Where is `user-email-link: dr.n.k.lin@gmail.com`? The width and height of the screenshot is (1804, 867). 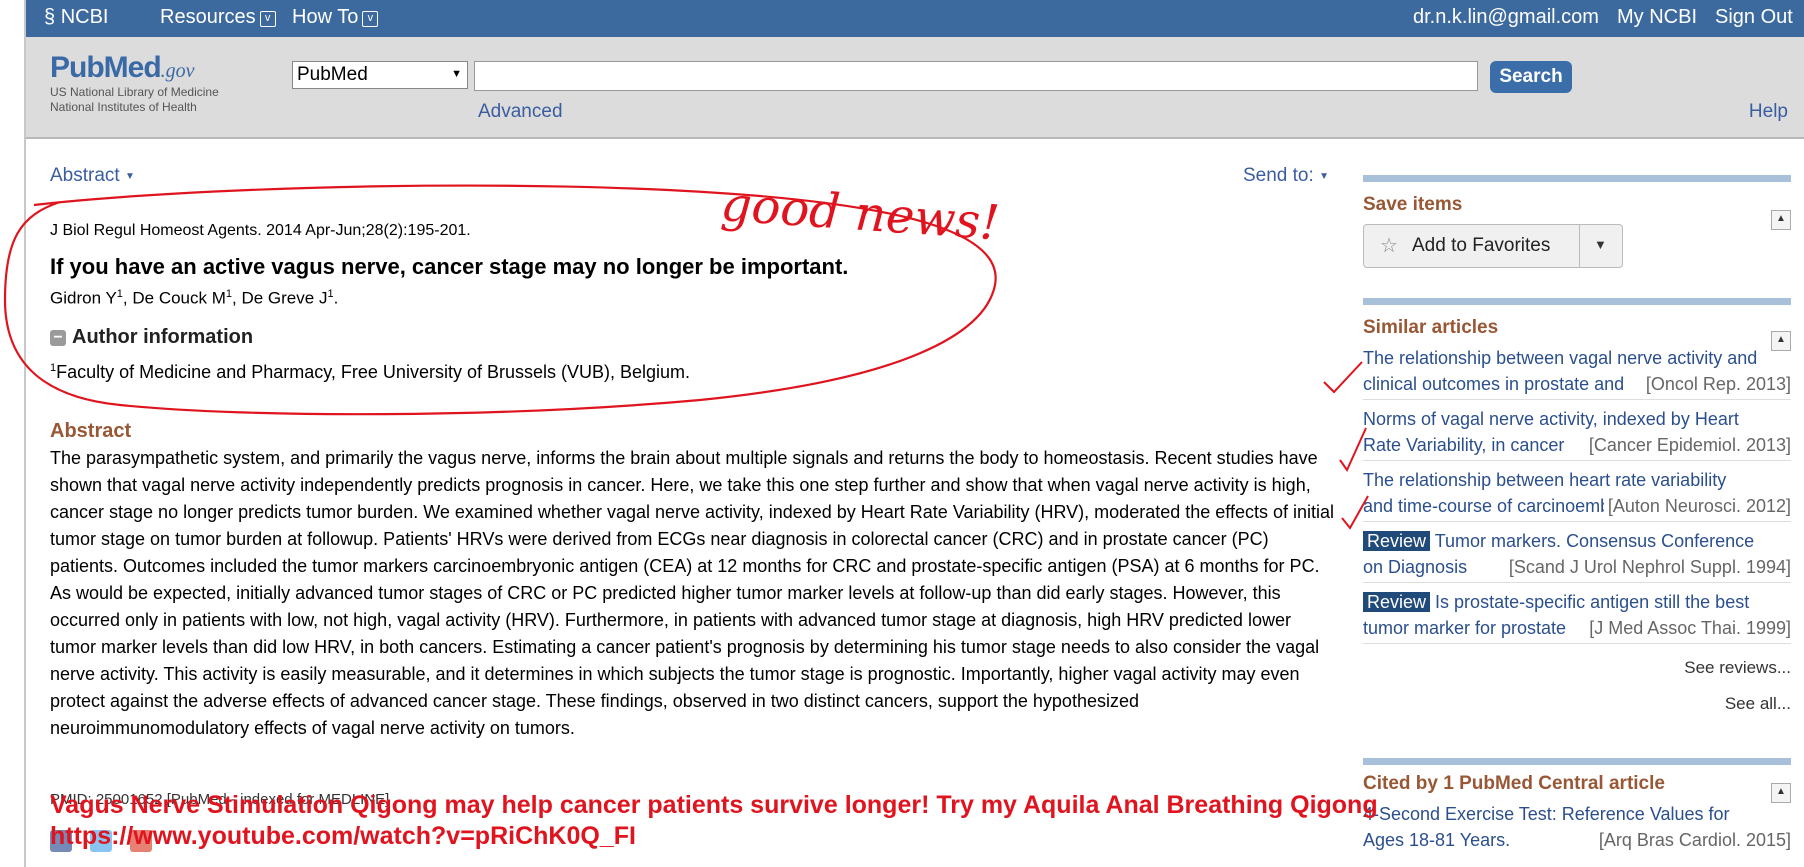
user-email-link: dr.n.k.lin@gmail.com is located at coordinates (1506, 17).